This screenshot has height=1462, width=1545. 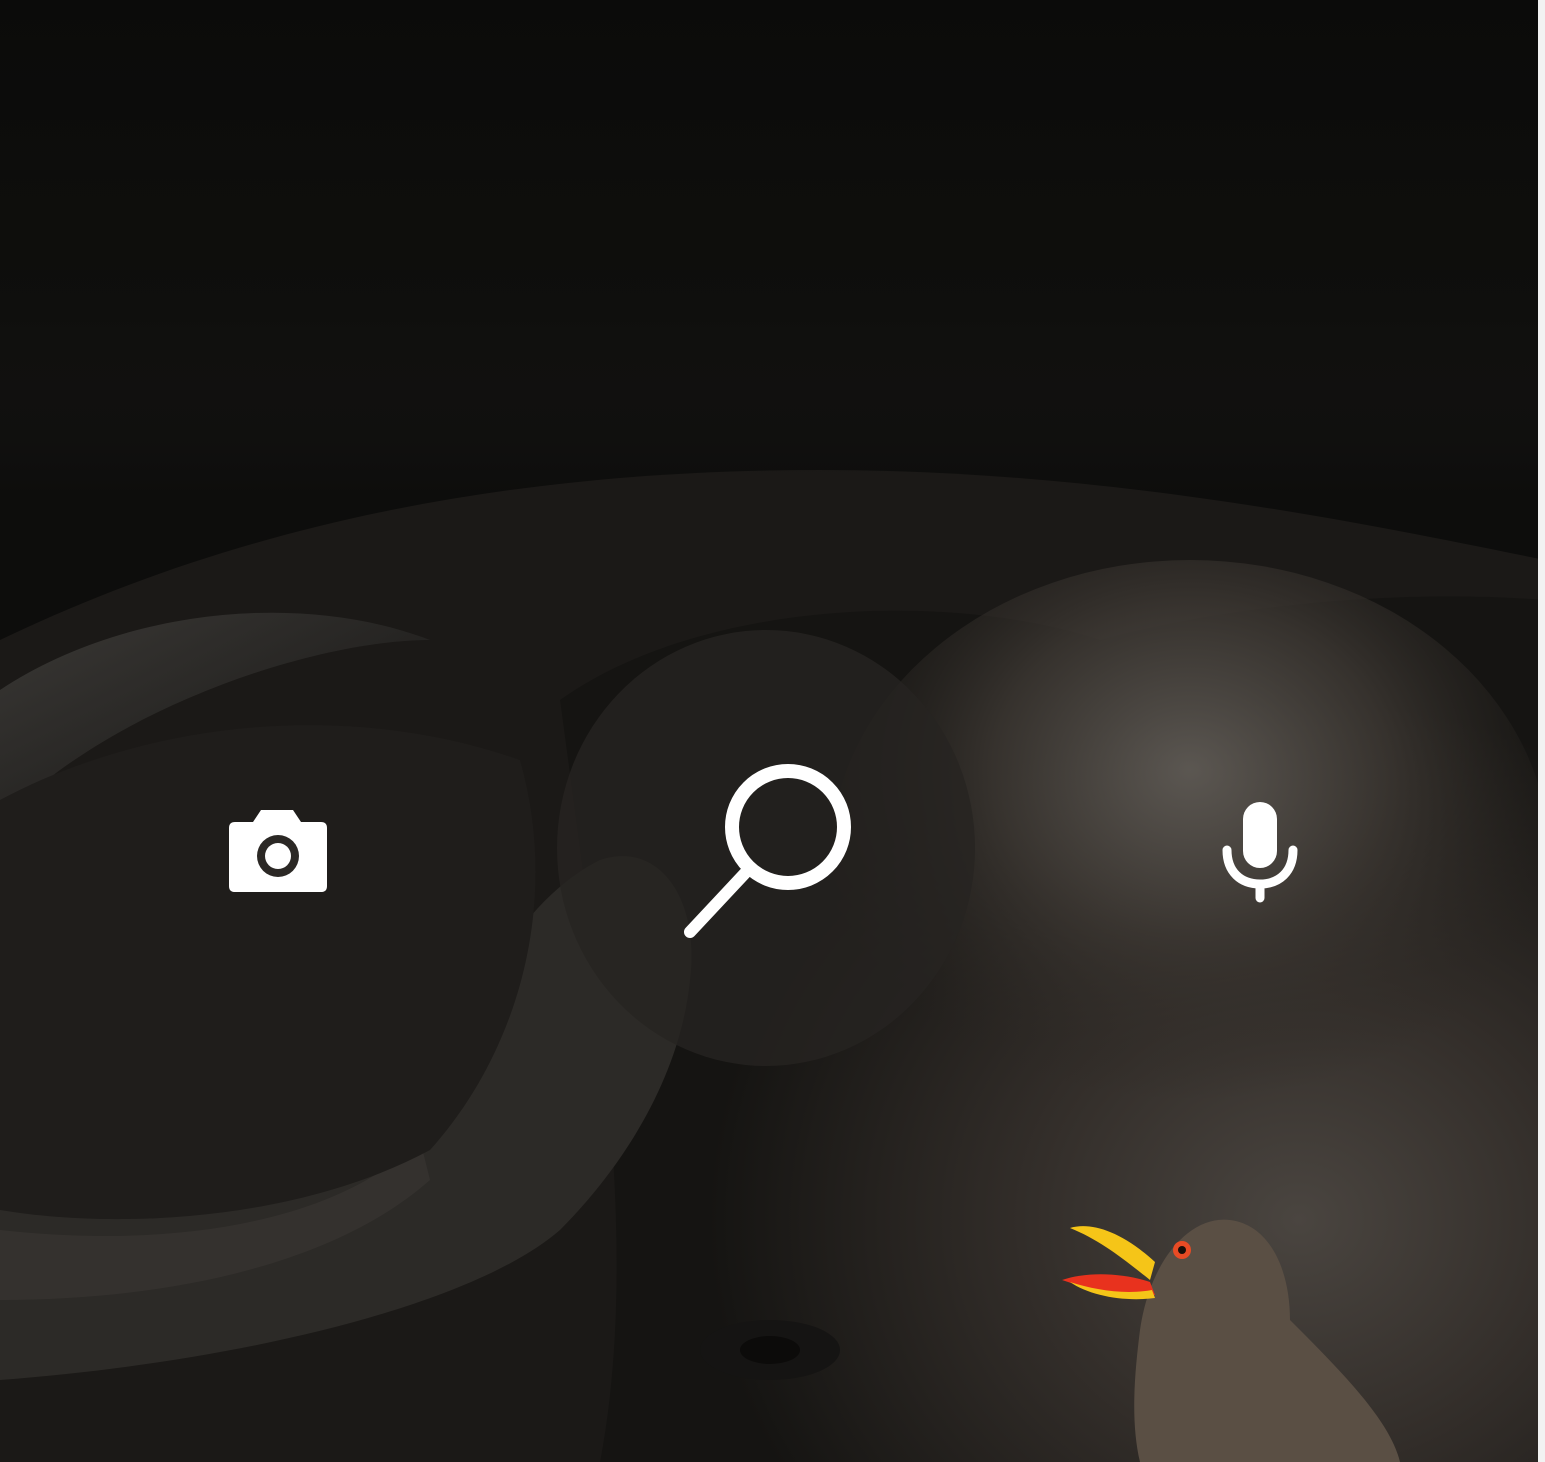 I want to click on camera-button, so click(x=277, y=852).